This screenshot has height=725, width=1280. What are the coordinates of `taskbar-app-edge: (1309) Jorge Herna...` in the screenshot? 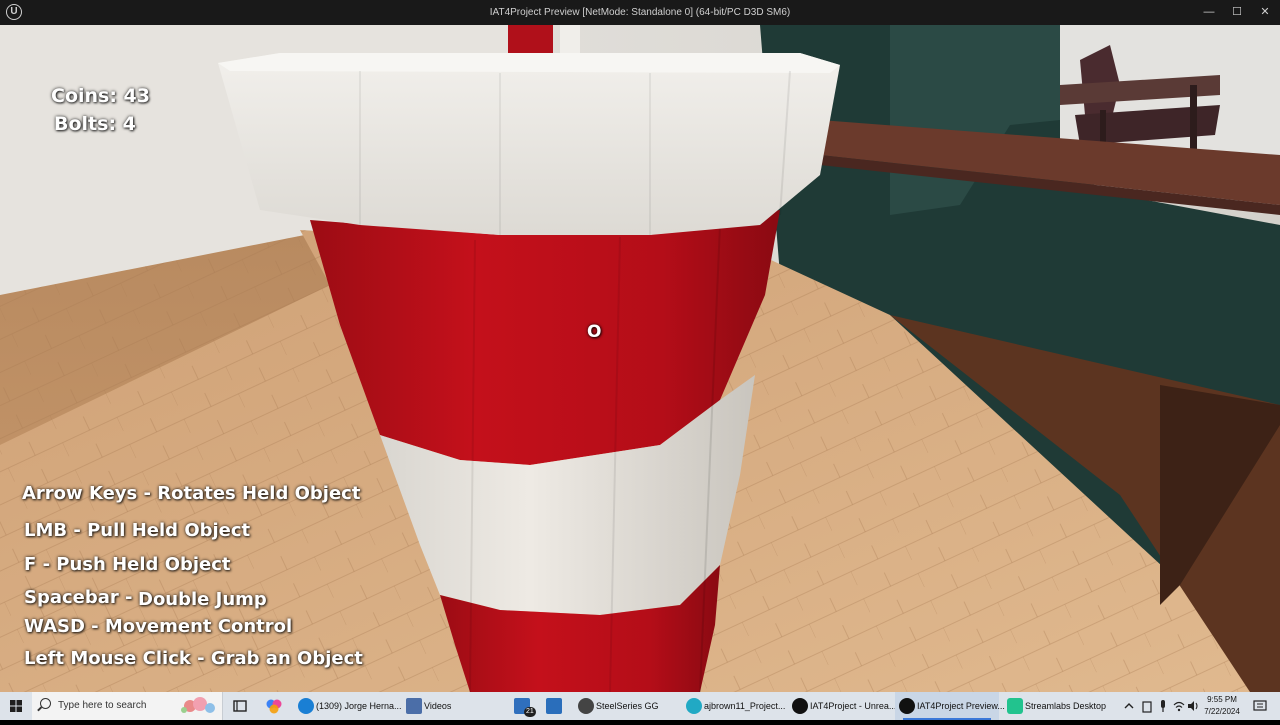 It's located at (348, 706).